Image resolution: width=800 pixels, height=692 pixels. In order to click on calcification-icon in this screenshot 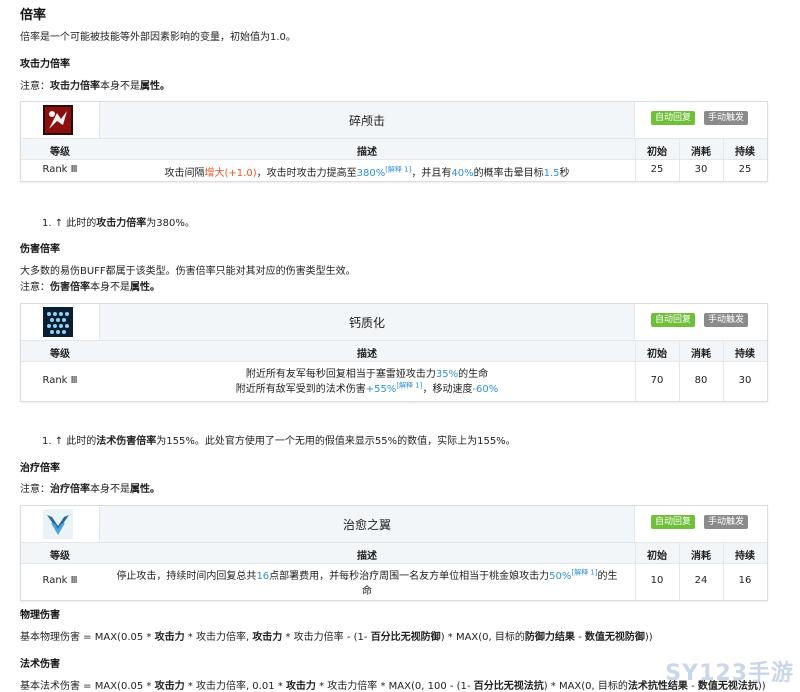, I will do `click(58, 322)`.